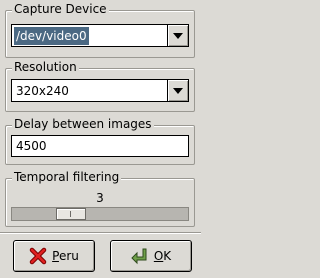 This screenshot has height=278, width=320. What do you see at coordinates (45, 67) in the screenshot?
I see `resolution-label: Resolution` at bounding box center [45, 67].